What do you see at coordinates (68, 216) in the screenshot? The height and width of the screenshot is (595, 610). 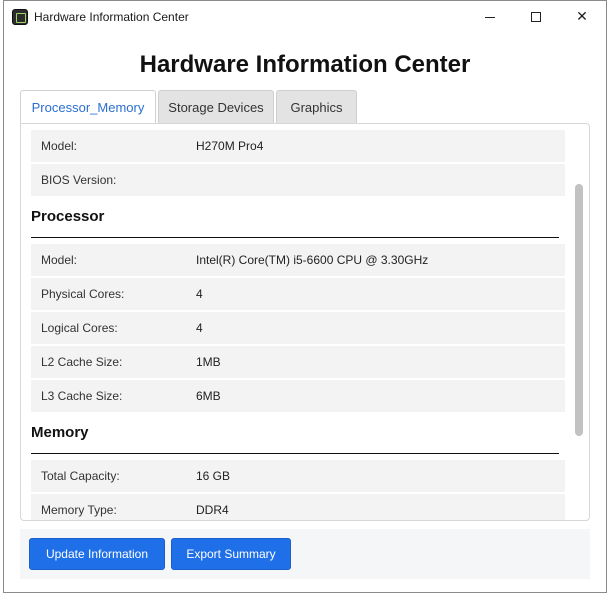 I see `section-title: Processor` at bounding box center [68, 216].